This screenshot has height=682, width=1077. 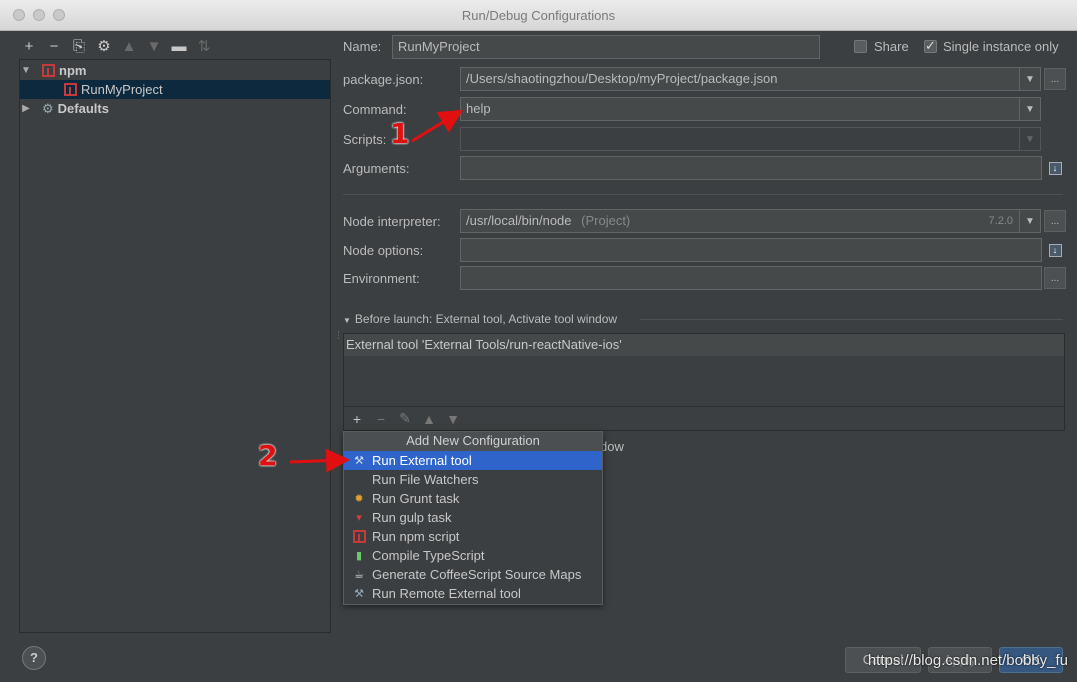 I want to click on annotation-marker-2: 2, so click(x=268, y=455).